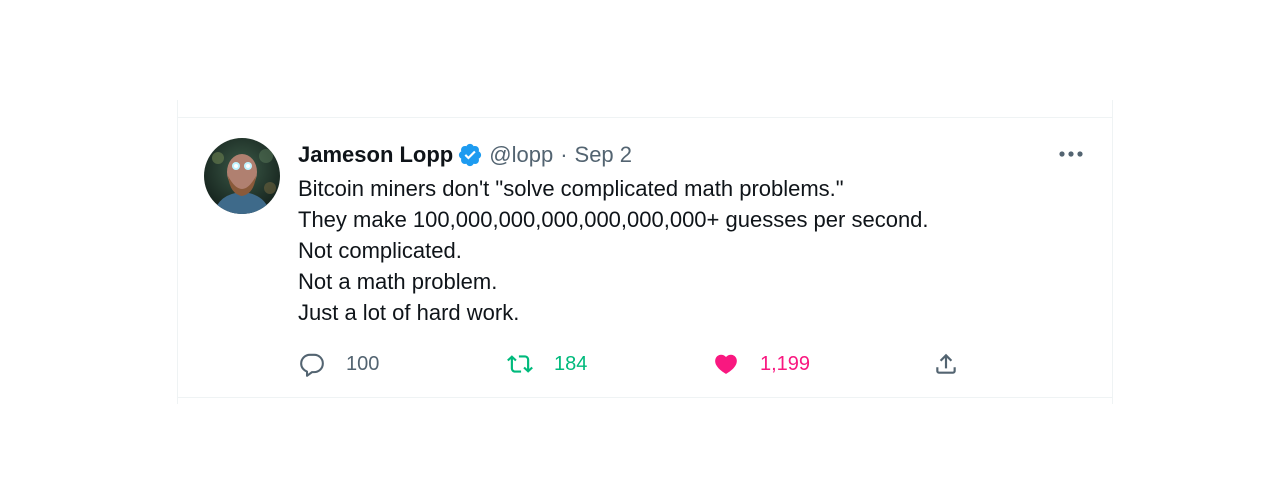 This screenshot has width=1284, height=504. I want to click on heart-icon, so click(726, 364).